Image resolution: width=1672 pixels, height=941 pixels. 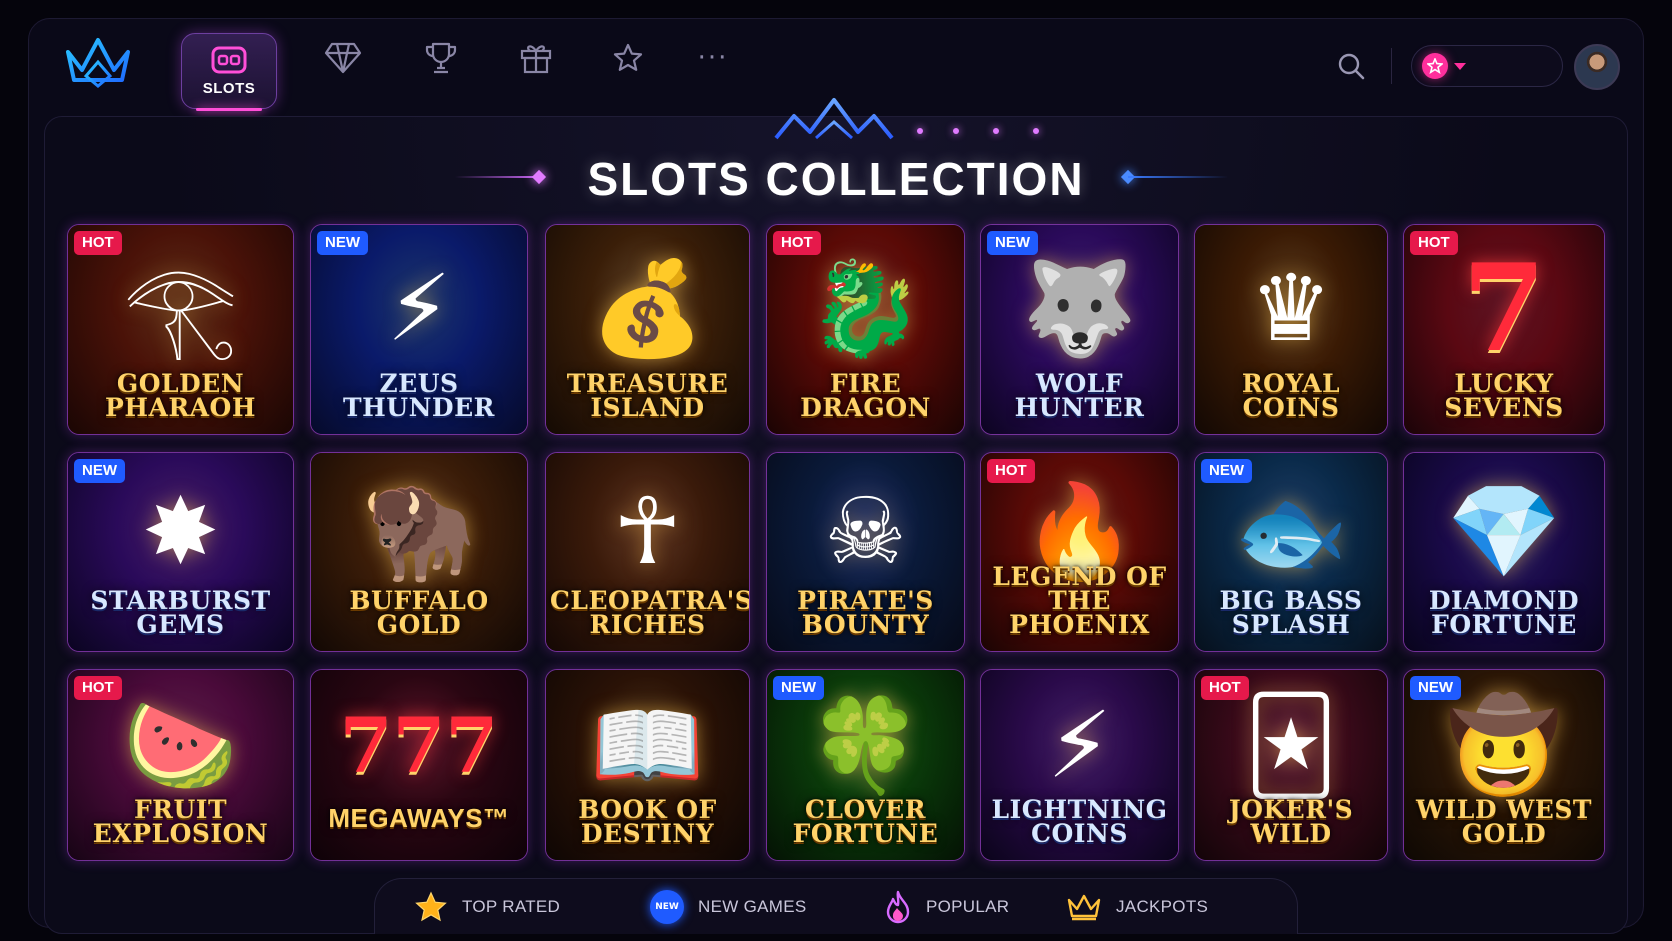 I want to click on caret-down-icon, so click(x=1460, y=66).